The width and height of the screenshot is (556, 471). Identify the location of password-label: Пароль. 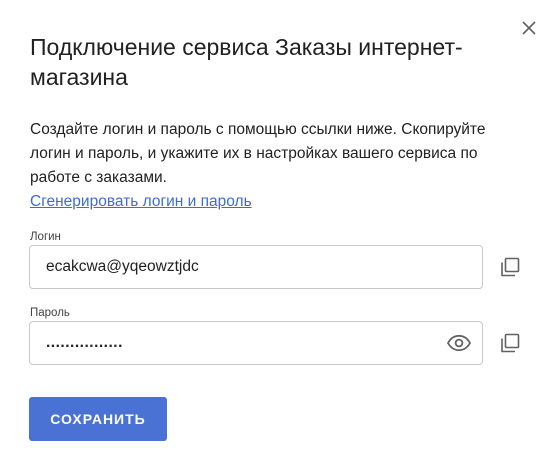
(50, 313).